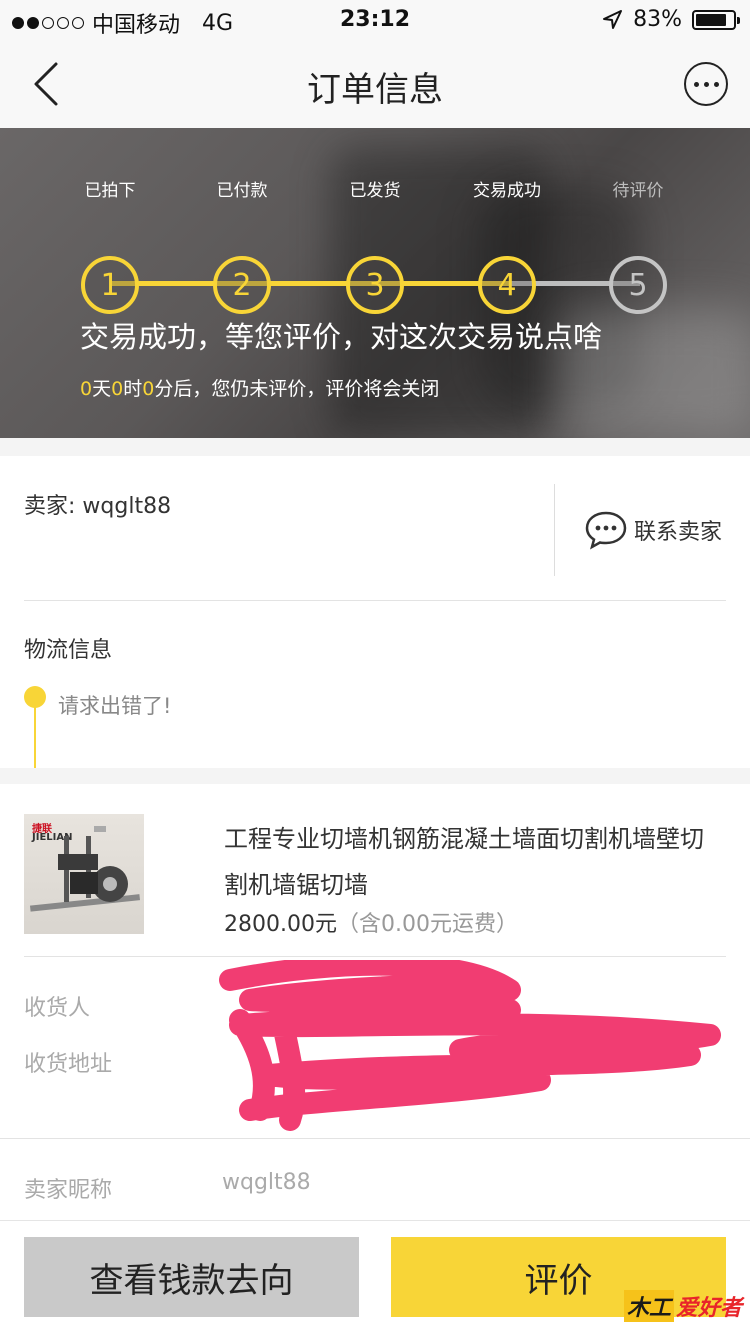  What do you see at coordinates (35, 737) in the screenshot?
I see `timeline-line` at bounding box center [35, 737].